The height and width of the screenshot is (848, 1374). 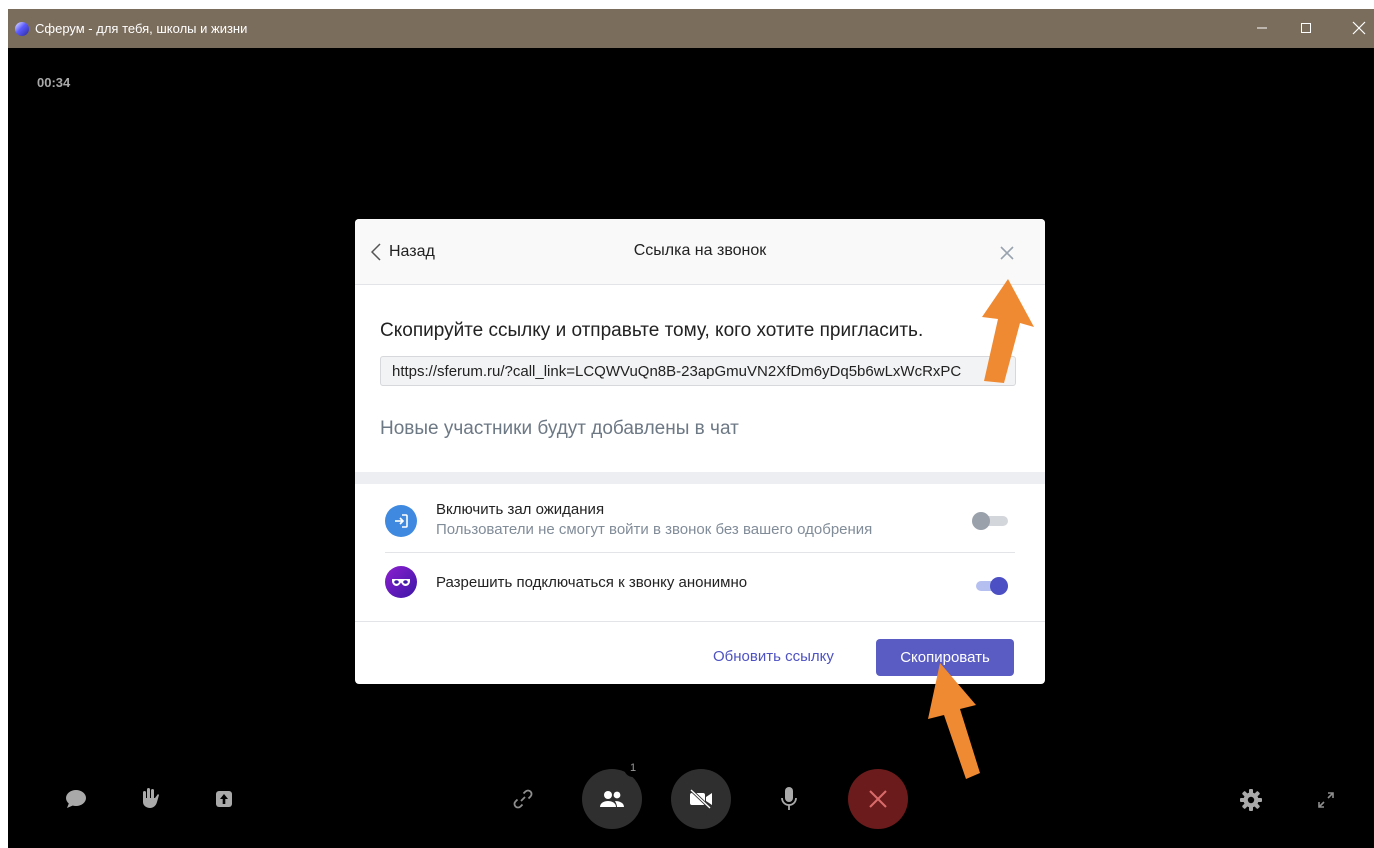 I want to click on enter-icon, so click(x=401, y=521).